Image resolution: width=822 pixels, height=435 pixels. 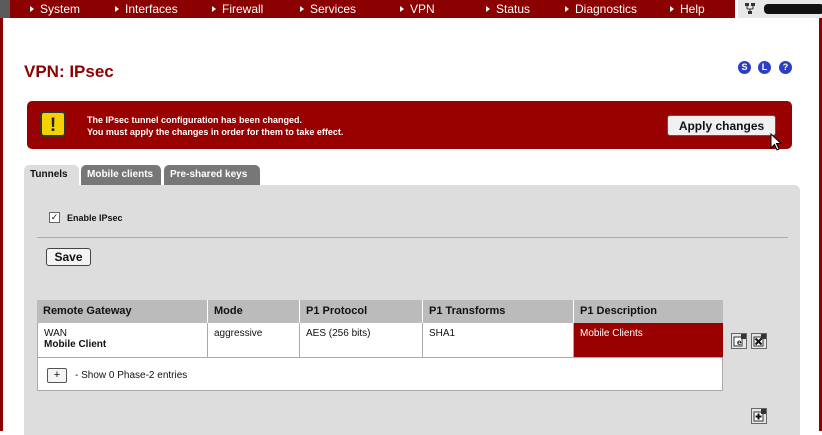 I want to click on svg-text: e, so click(x=739, y=342).